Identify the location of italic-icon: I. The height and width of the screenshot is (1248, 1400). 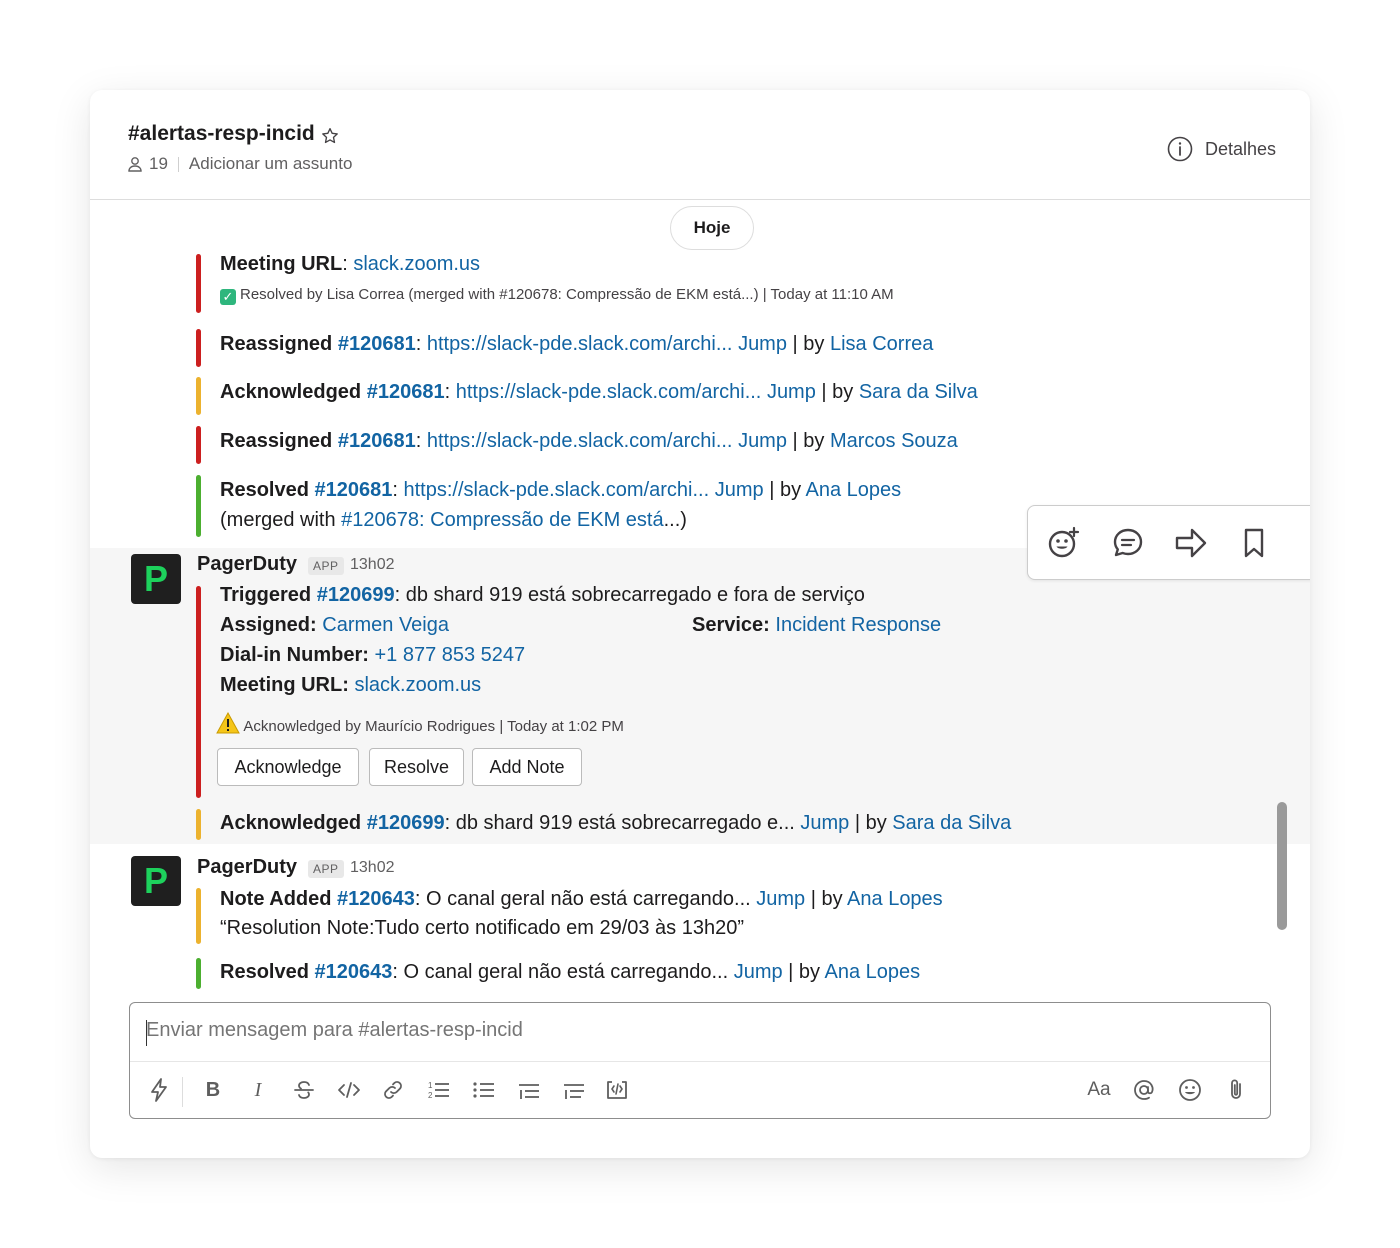
(258, 1090).